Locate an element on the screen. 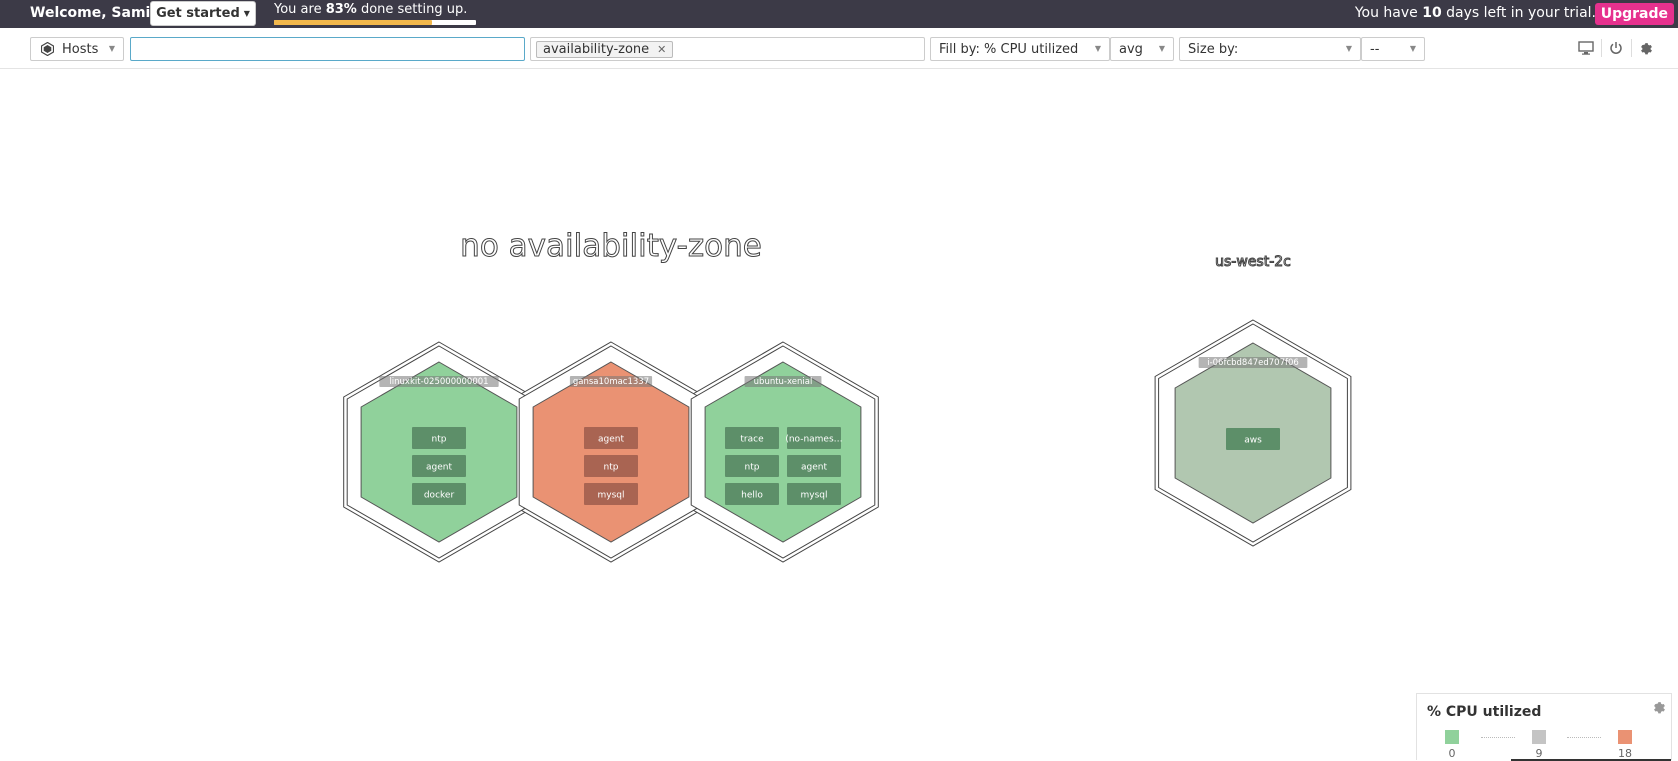 The width and height of the screenshot is (1678, 761). trial-prefix: You have is located at coordinates (1388, 13).